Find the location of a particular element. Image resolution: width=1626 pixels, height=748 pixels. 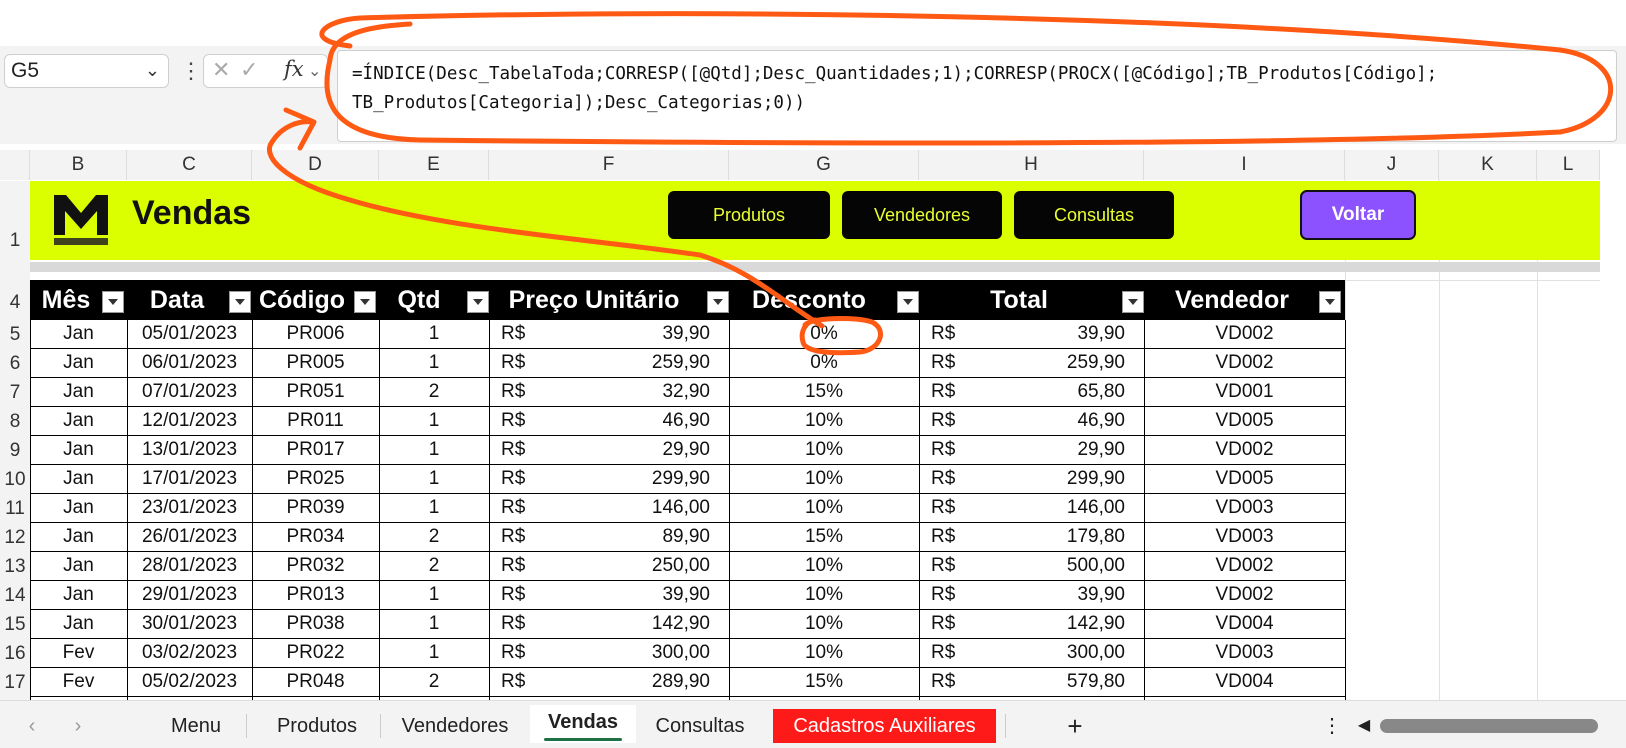

row-header: 17 is located at coordinates (15, 684).